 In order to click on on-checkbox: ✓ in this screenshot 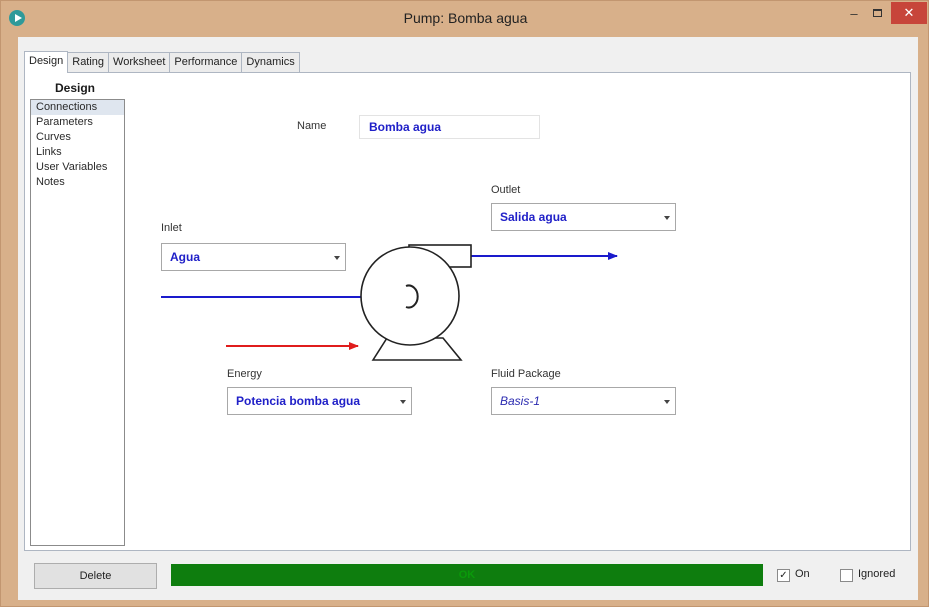, I will do `click(783, 575)`.